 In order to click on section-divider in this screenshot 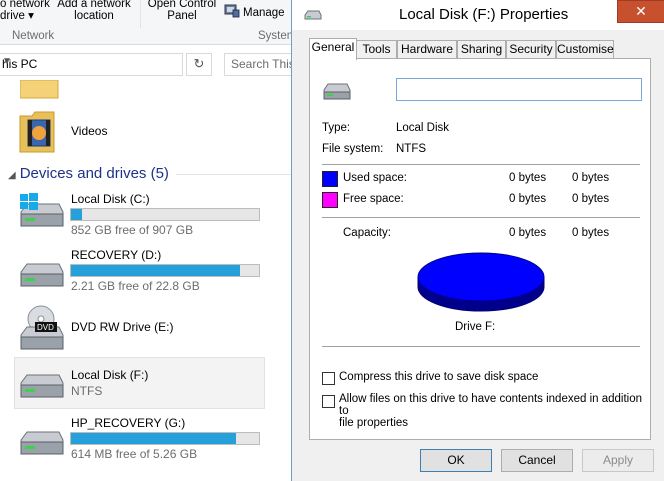, I will do `click(238, 174)`.